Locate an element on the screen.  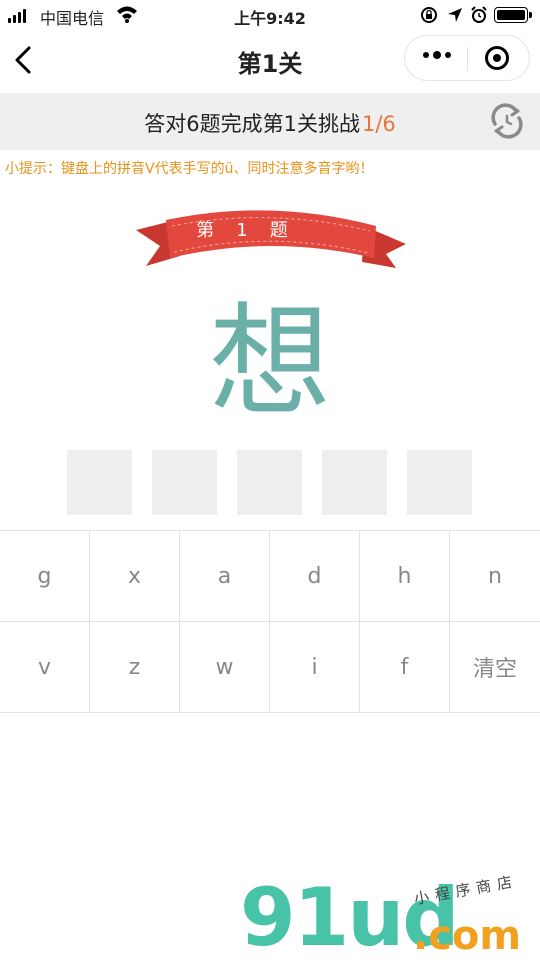
refresh-icon is located at coordinates (507, 121).